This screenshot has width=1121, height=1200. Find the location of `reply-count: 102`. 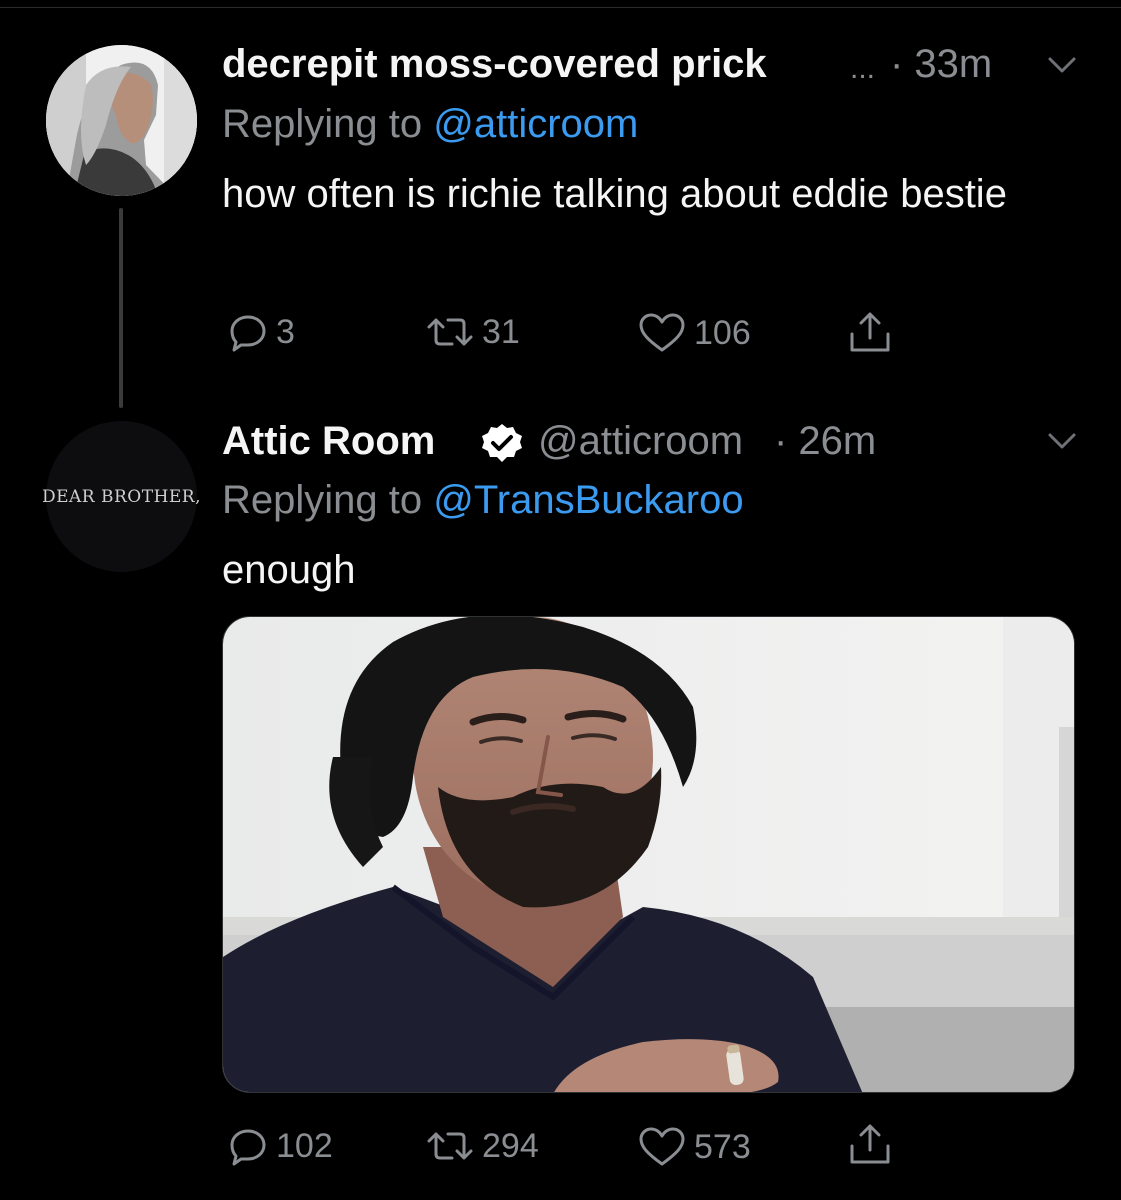

reply-count: 102 is located at coordinates (304, 1145).